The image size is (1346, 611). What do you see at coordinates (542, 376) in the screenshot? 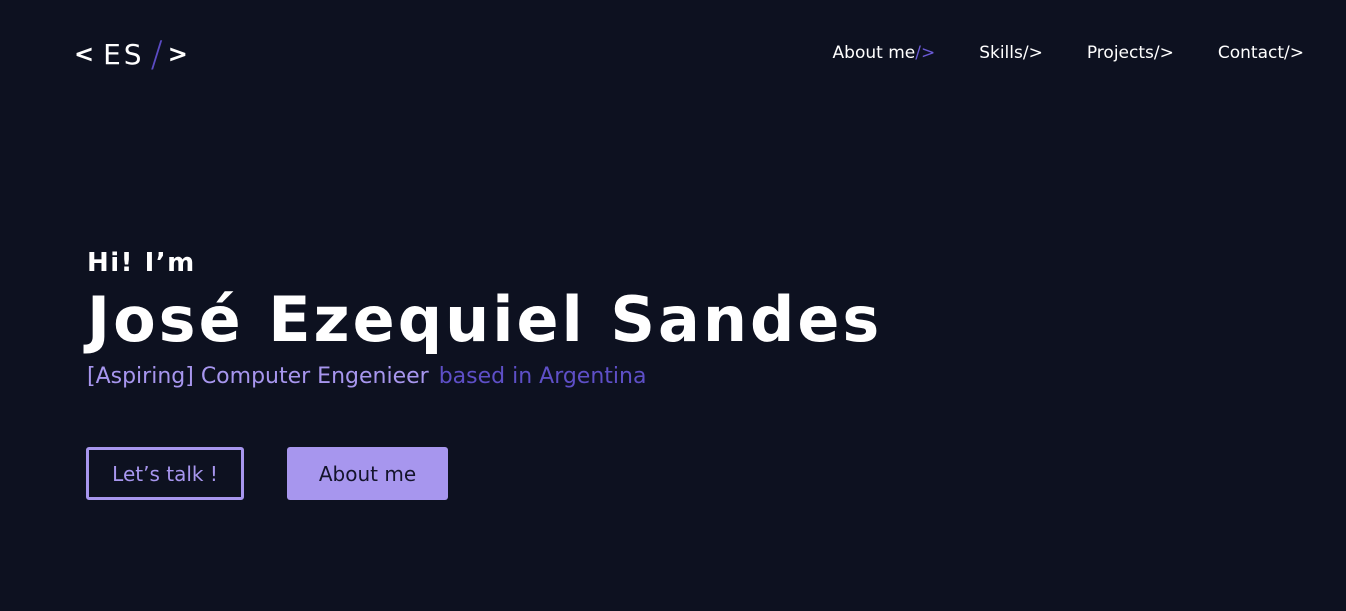
I see `hero-location: based in Argentina` at bounding box center [542, 376].